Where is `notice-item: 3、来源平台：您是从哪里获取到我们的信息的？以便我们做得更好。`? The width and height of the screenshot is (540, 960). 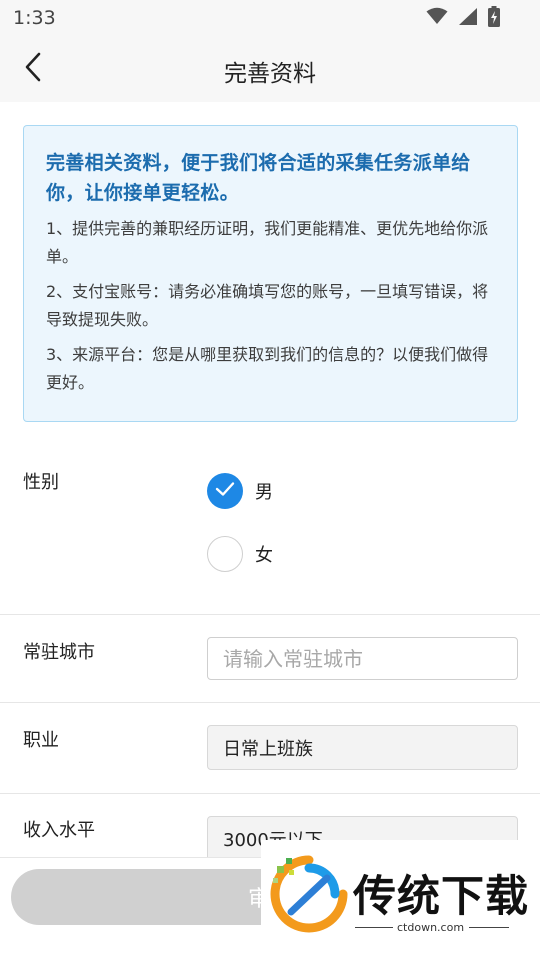 notice-item: 3、来源平台：您是从哪里获取到我们的信息的？以便我们做得更好。 is located at coordinates (267, 368).